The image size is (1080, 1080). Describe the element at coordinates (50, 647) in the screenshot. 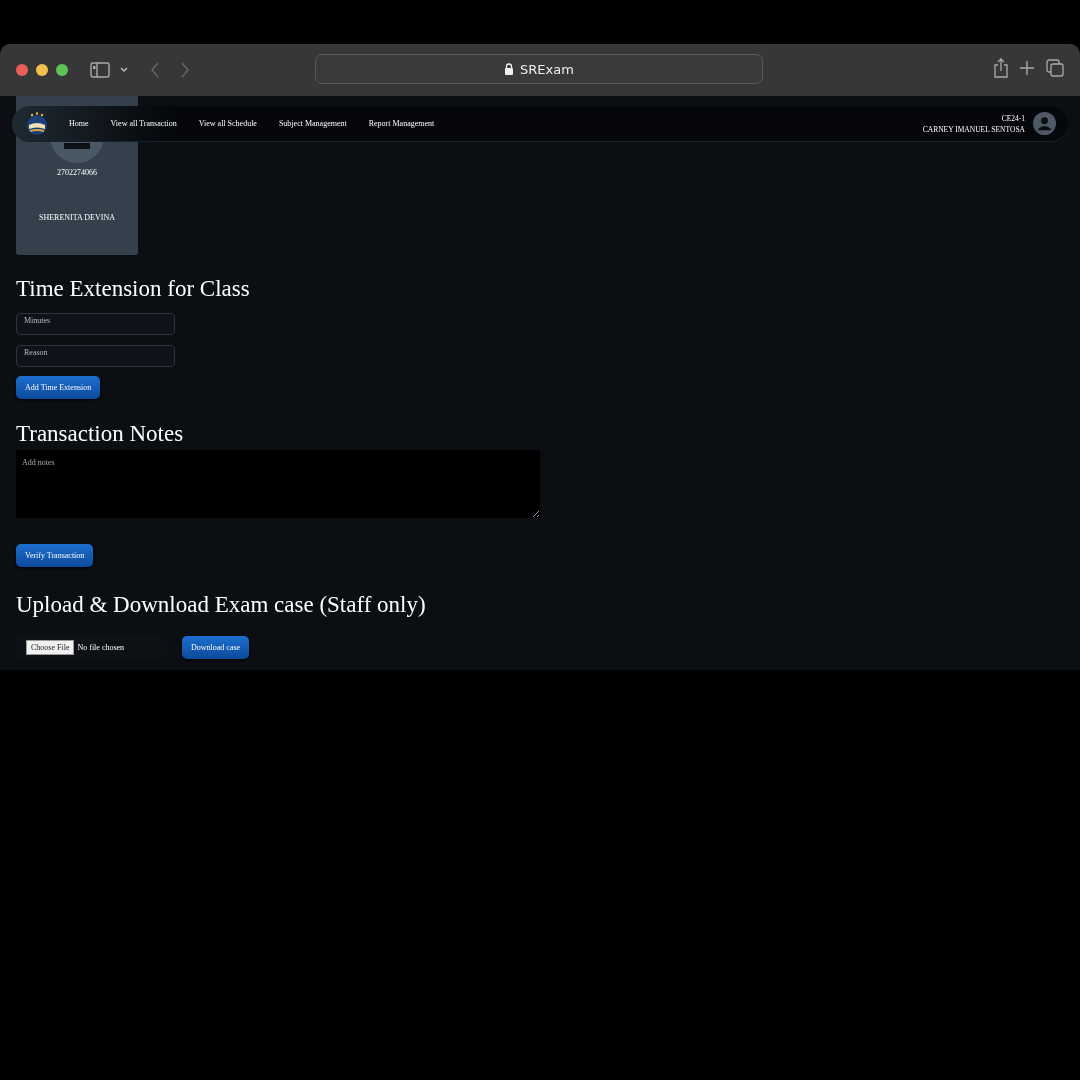

I see `choose-file-button: Choose File` at that location.